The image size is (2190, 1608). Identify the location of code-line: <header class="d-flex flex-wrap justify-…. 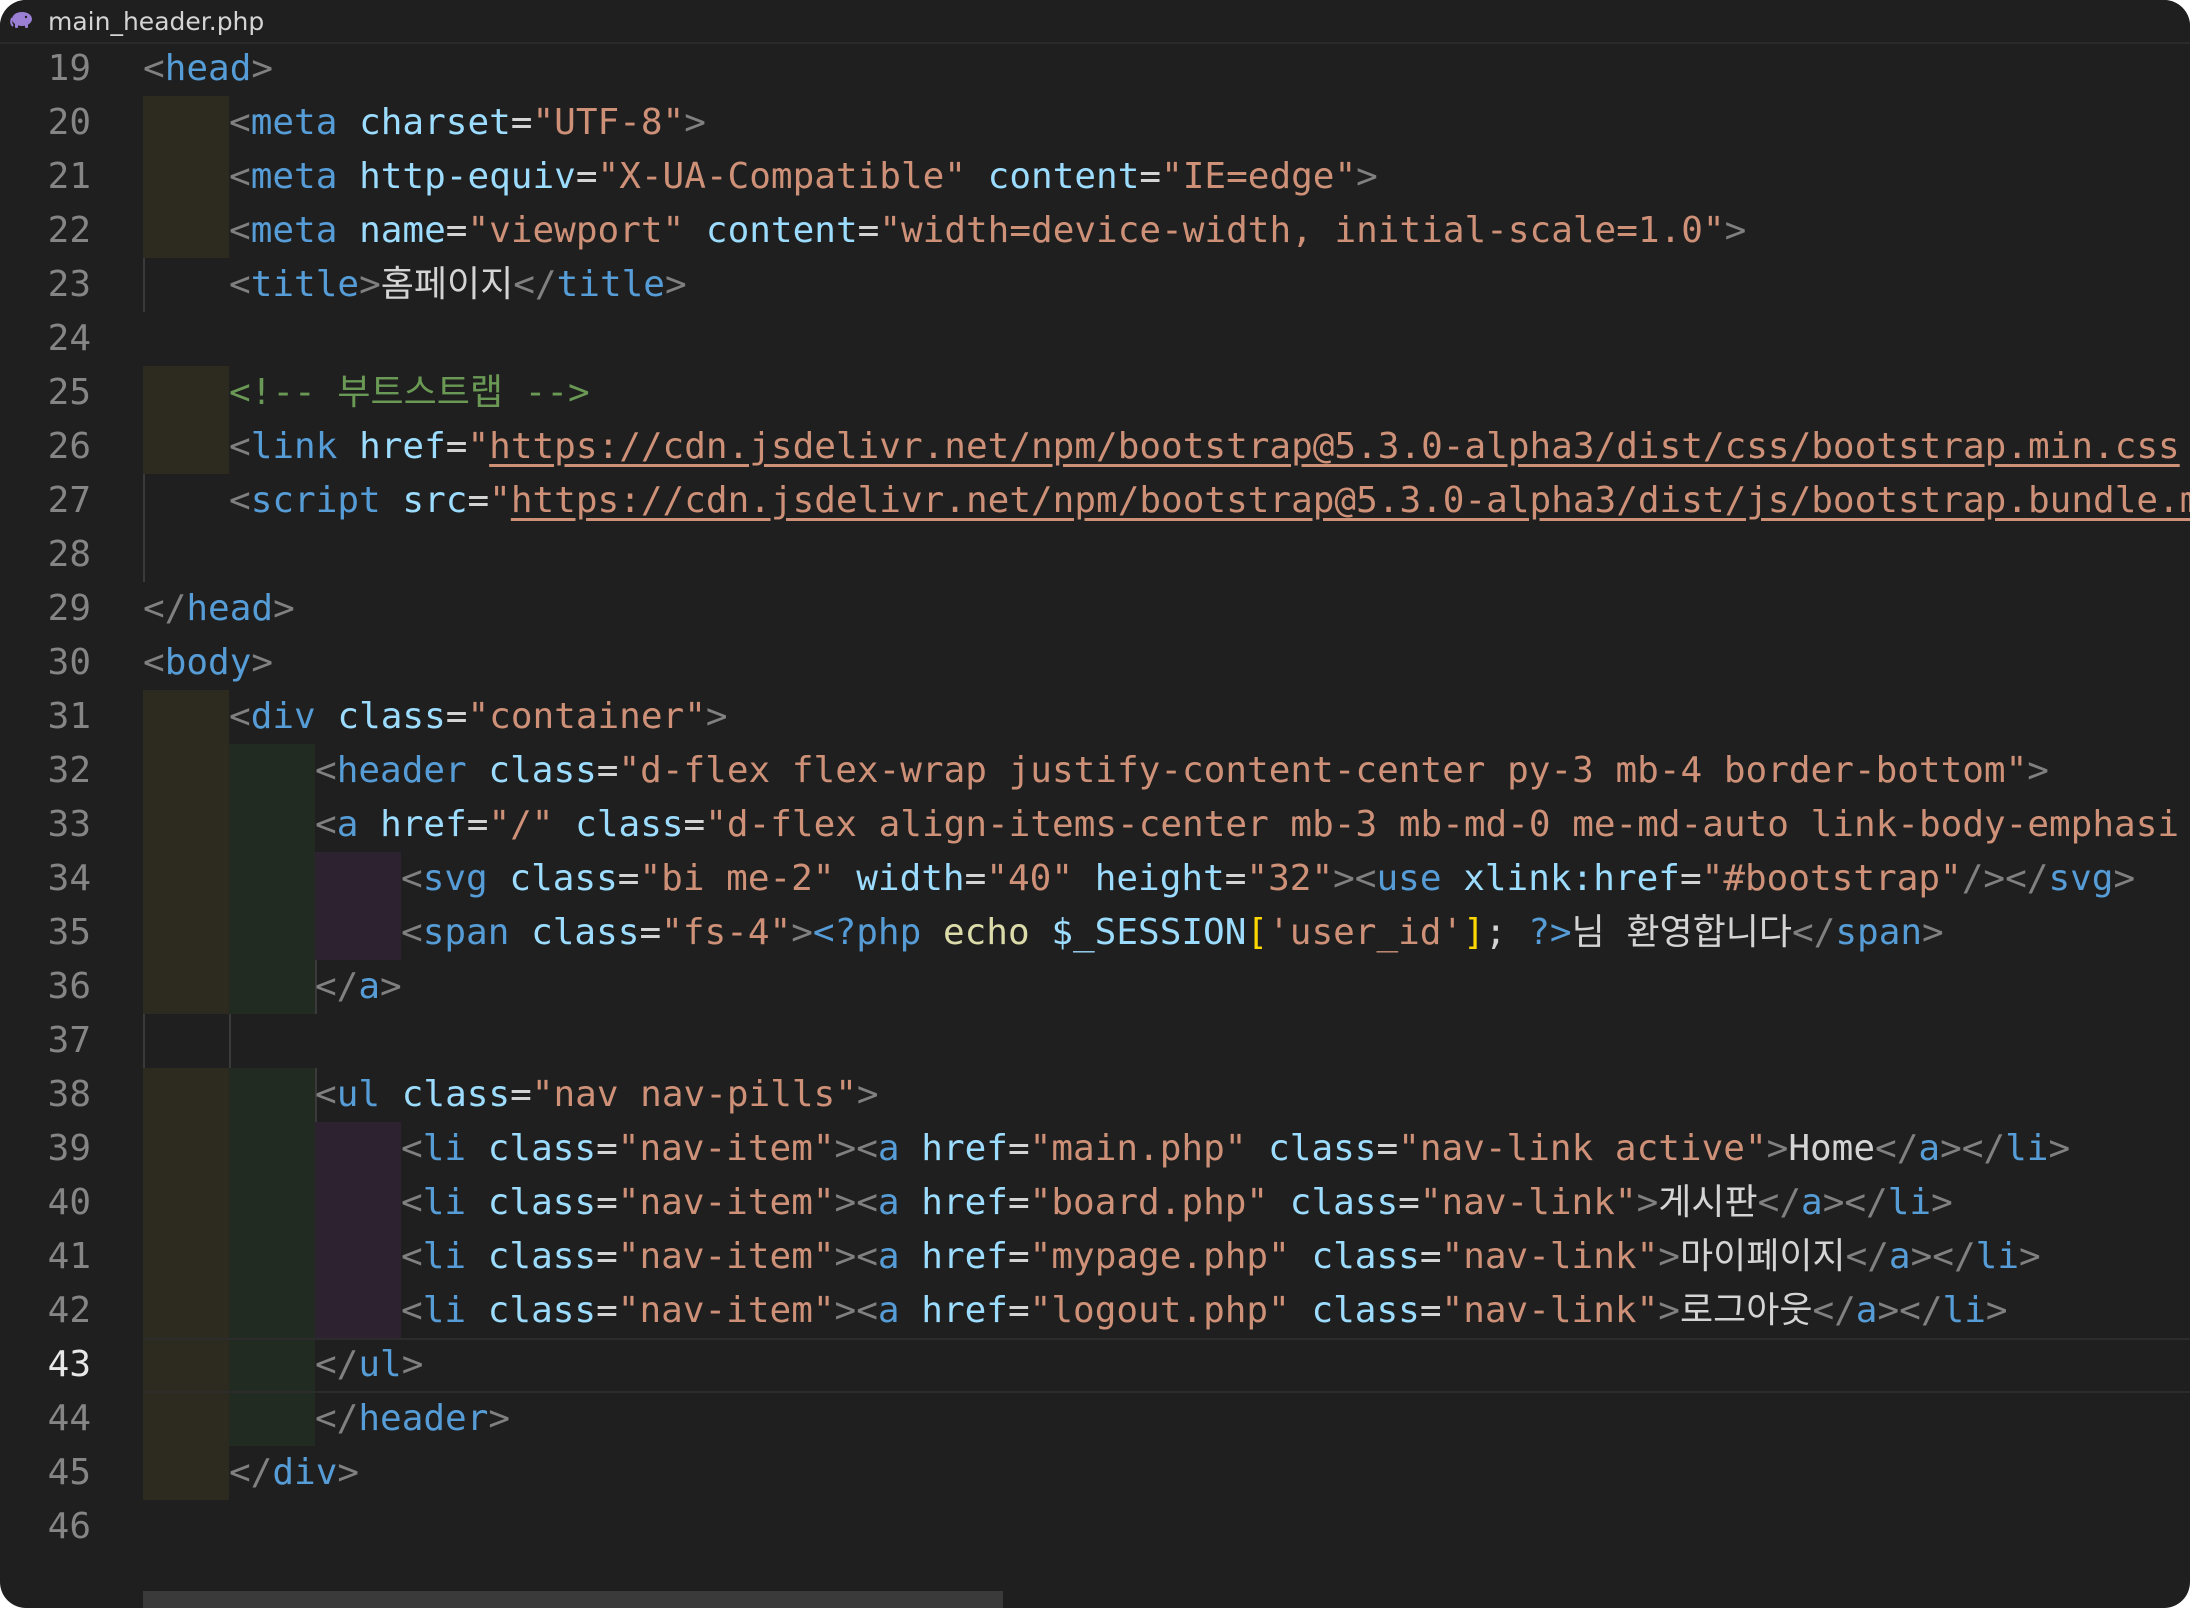
(1182, 771).